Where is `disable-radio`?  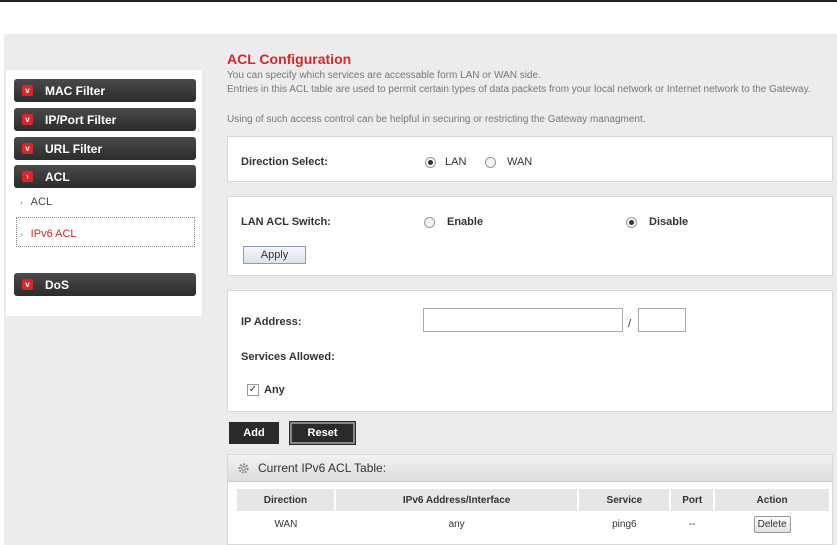 disable-radio is located at coordinates (631, 222).